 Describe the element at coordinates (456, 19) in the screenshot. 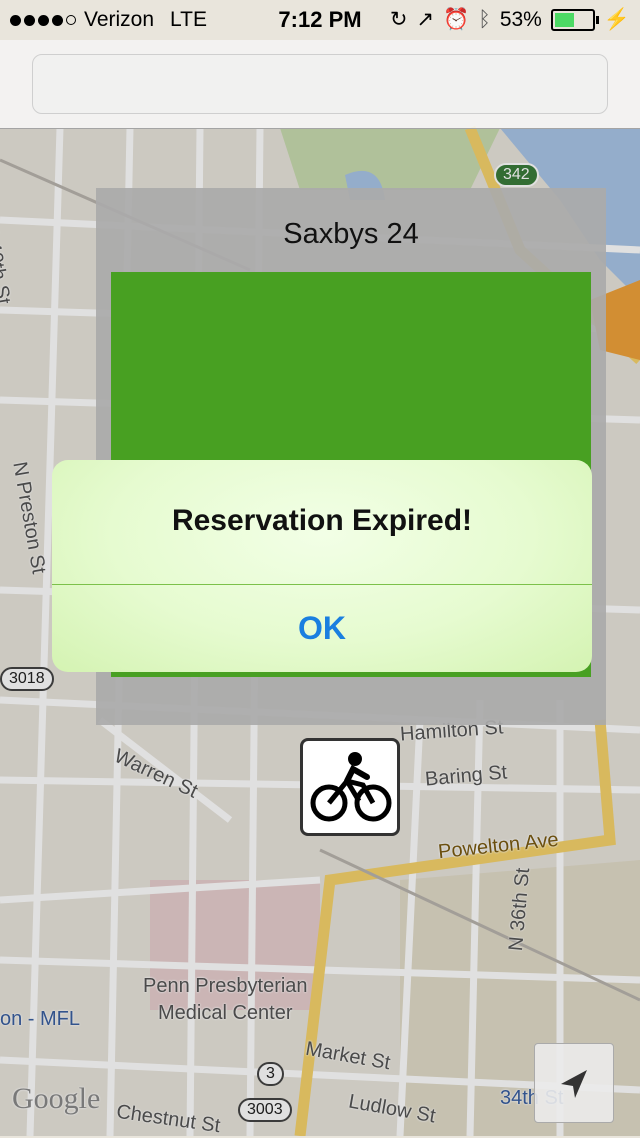

I see `alarm-icon: ⏰` at that location.